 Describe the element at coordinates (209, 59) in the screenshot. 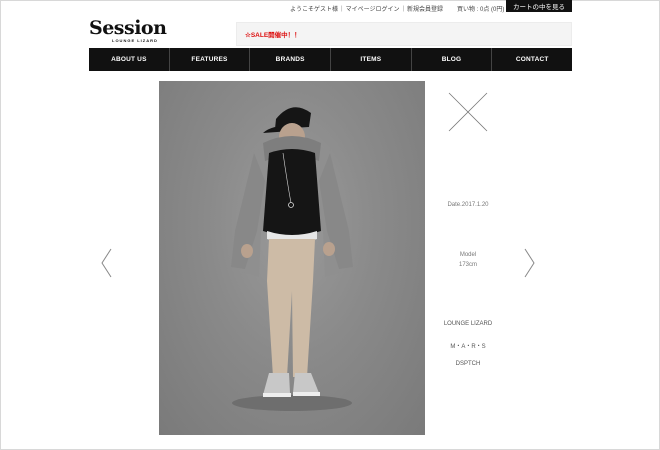

I see `nav-features: FEATURES` at that location.